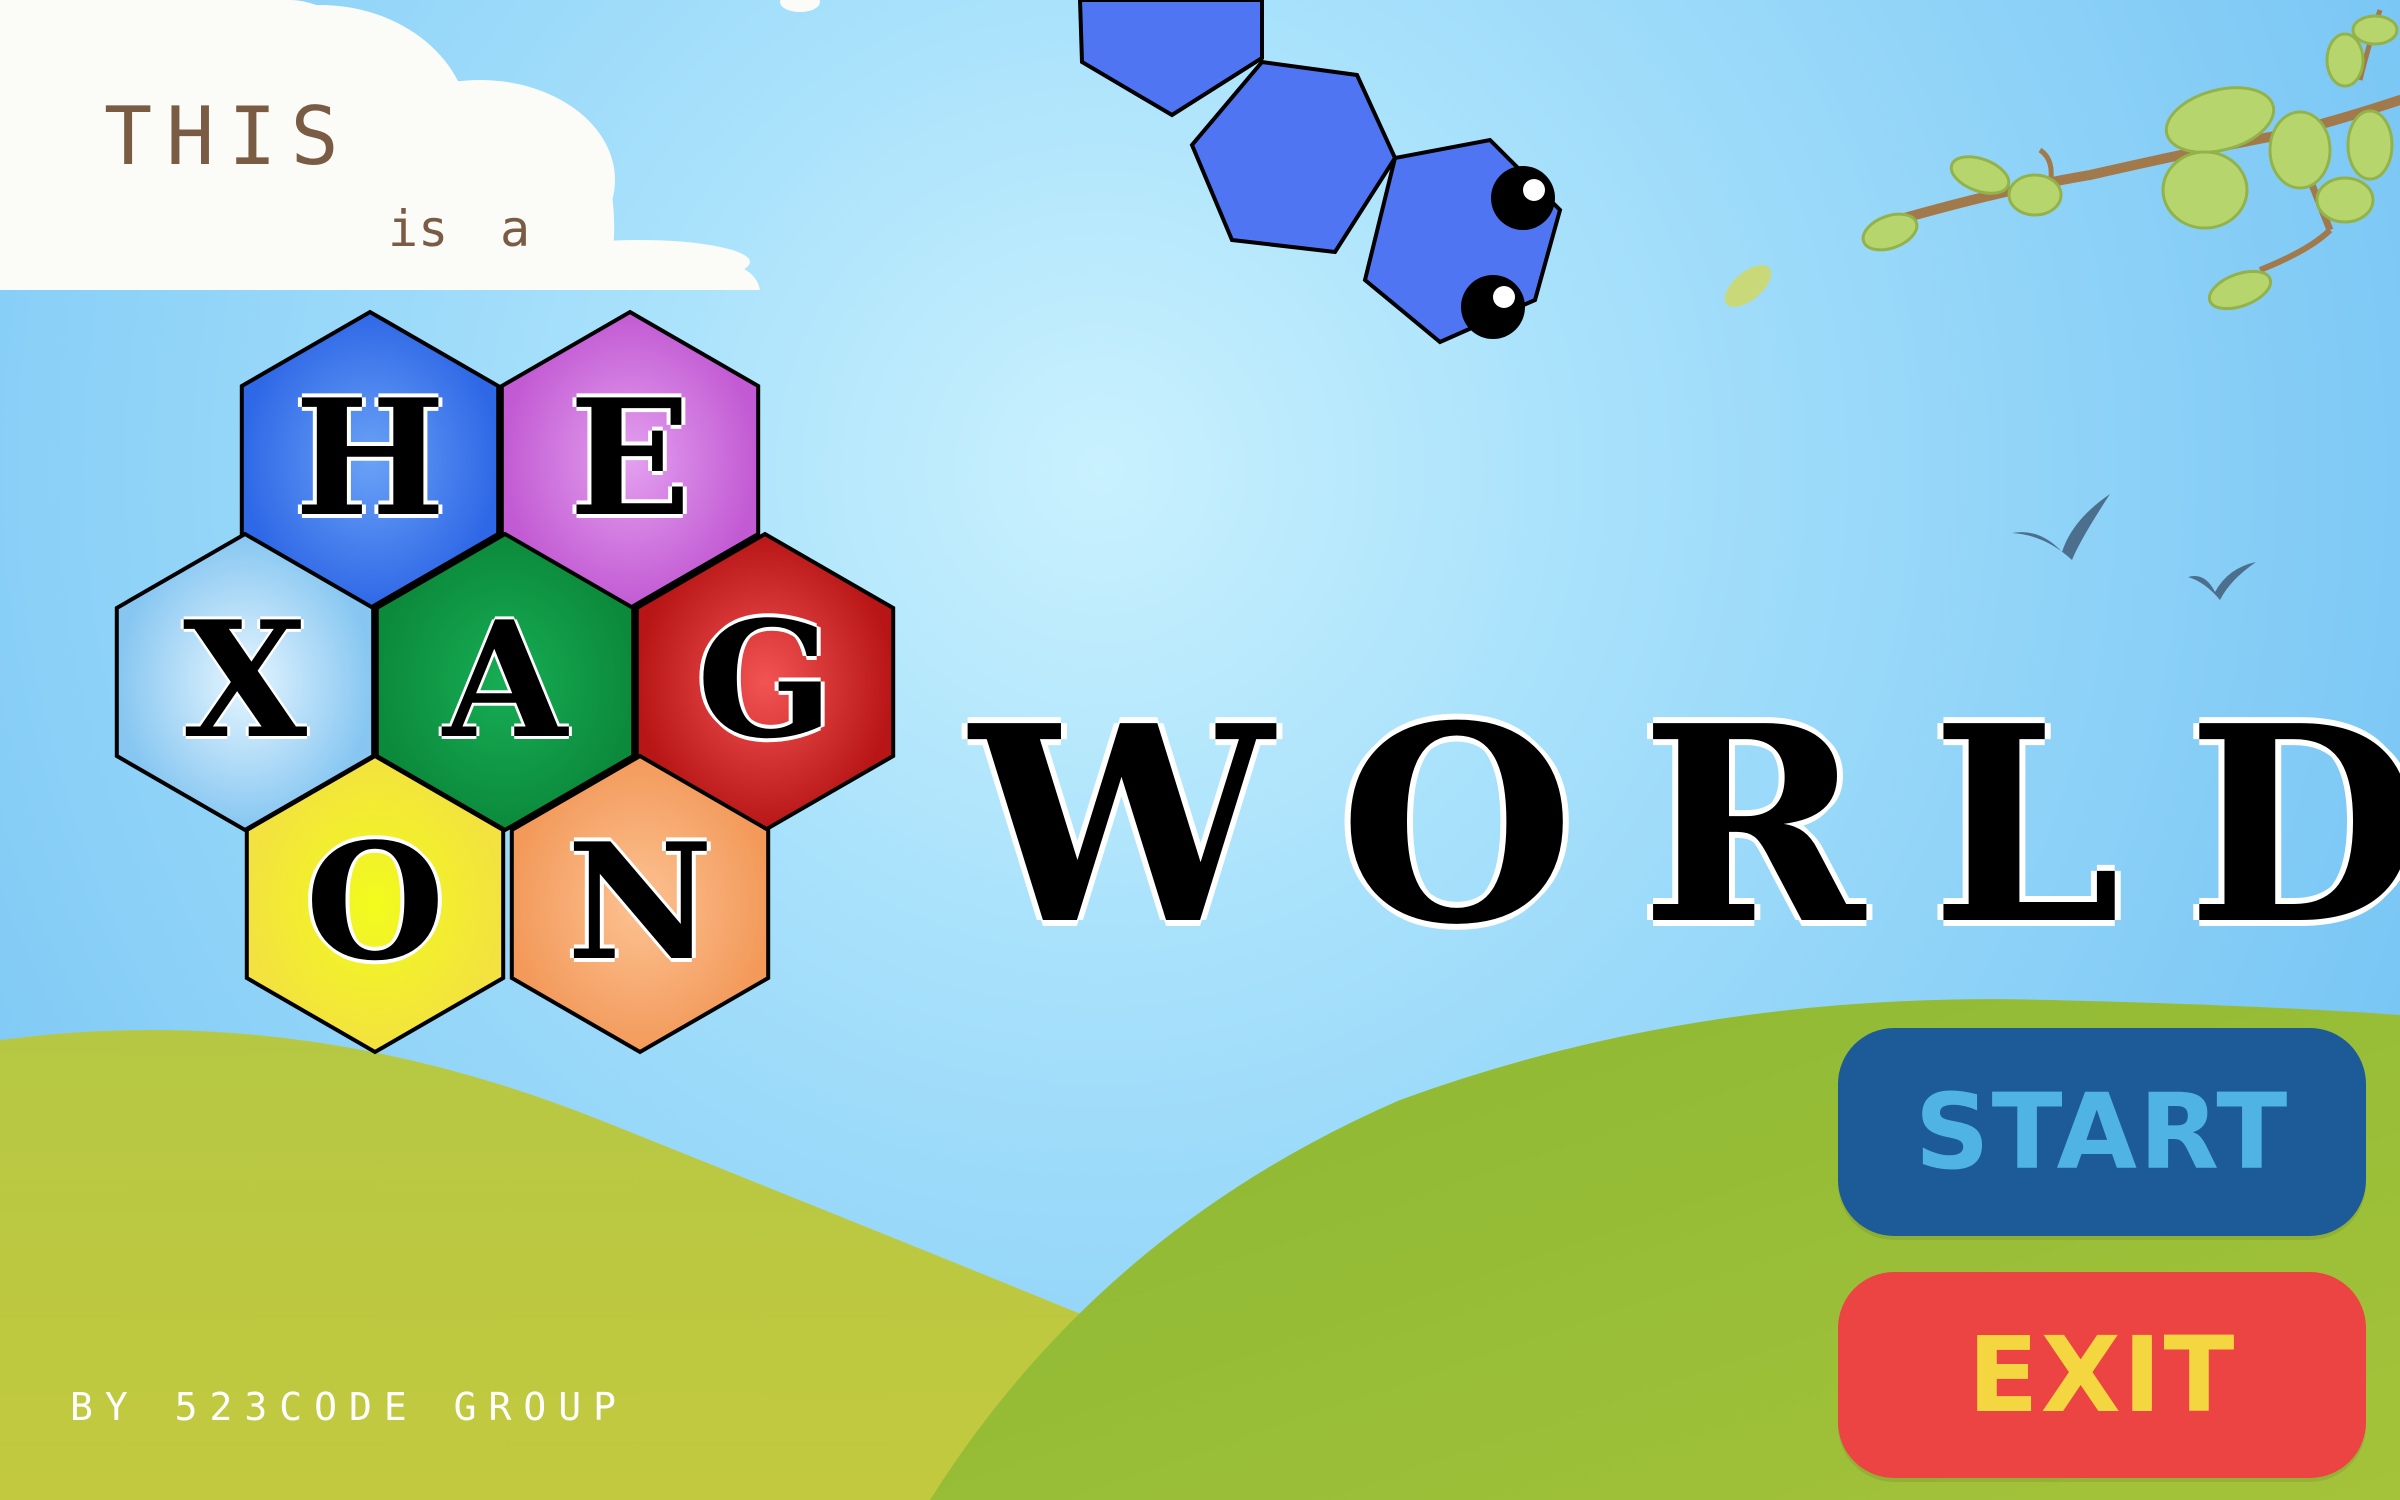  I want to click on exit-button: EXIT, so click(2102, 1375).